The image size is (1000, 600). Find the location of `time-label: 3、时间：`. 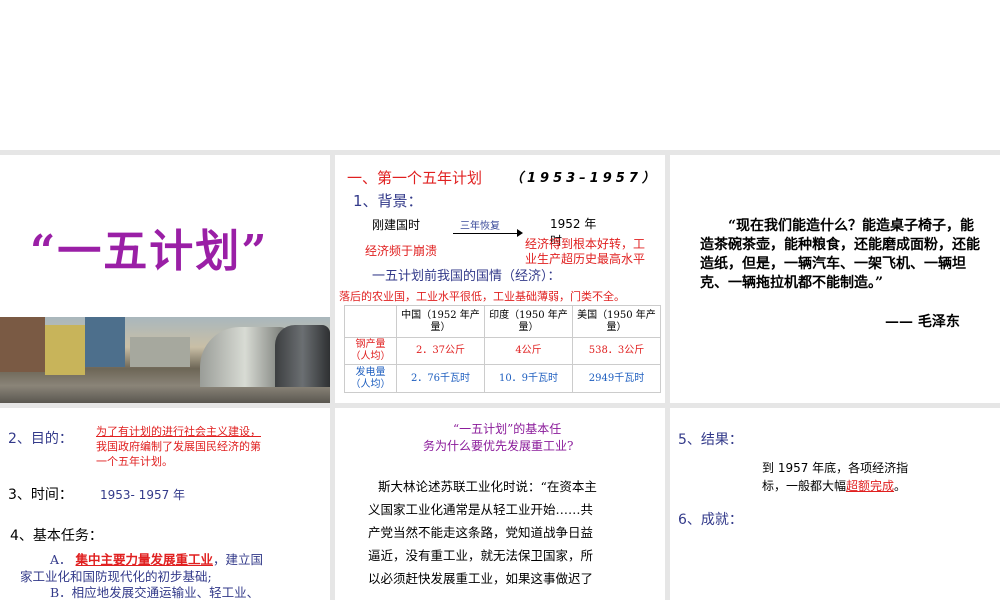

time-label: 3、时间： is located at coordinates (40, 495).